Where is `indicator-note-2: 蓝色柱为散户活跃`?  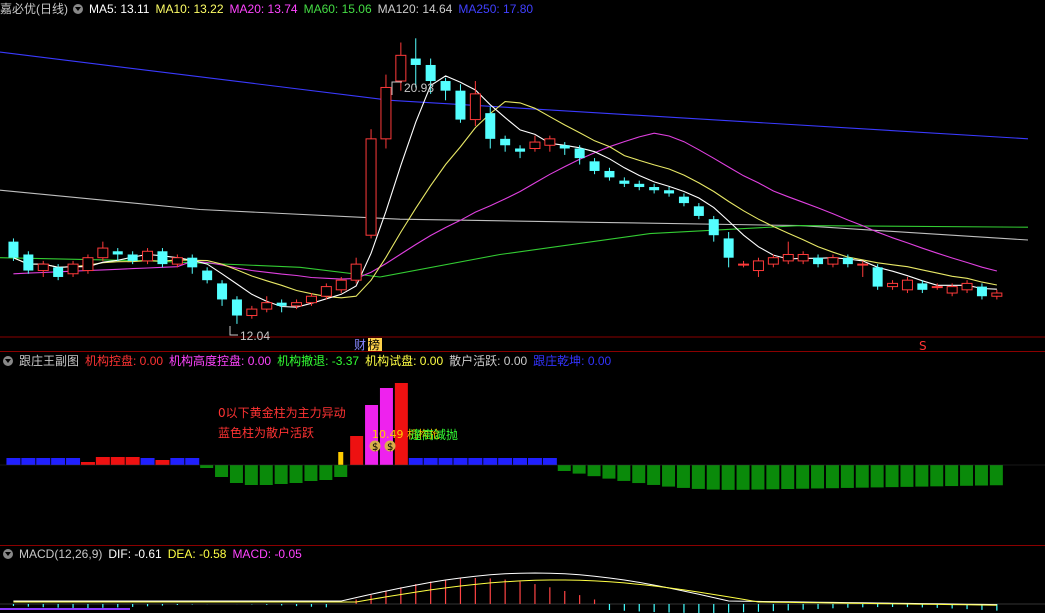
indicator-note-2: 蓝色柱为散户活跃 is located at coordinates (266, 432).